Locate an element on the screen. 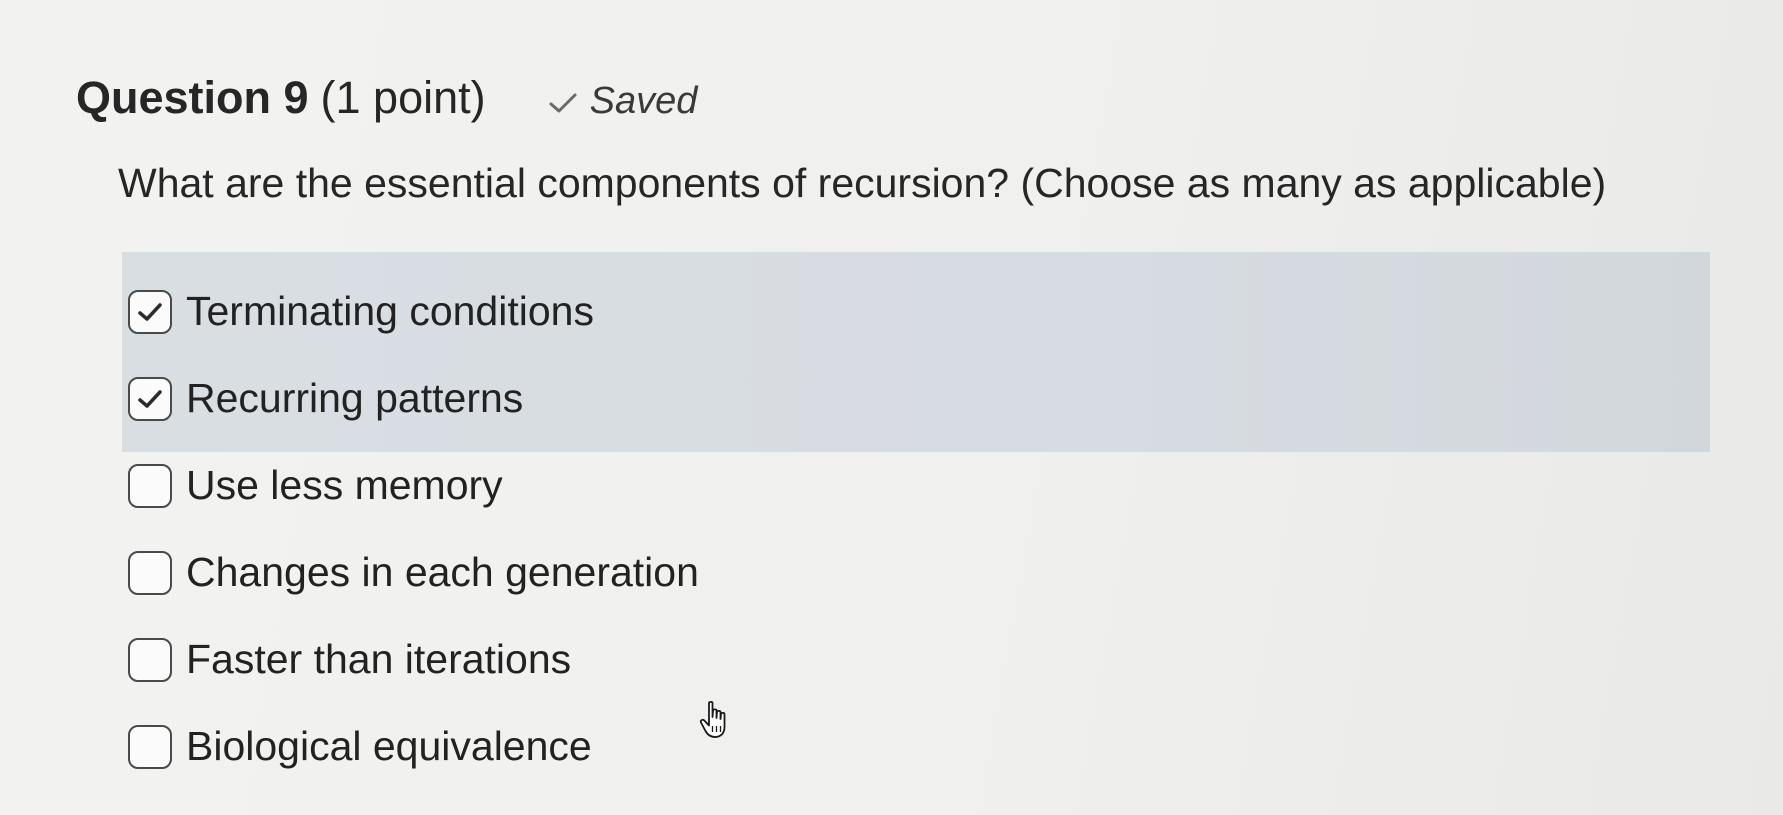 This screenshot has height=815, width=1783. question-title: Question 9 is located at coordinates (192, 97).